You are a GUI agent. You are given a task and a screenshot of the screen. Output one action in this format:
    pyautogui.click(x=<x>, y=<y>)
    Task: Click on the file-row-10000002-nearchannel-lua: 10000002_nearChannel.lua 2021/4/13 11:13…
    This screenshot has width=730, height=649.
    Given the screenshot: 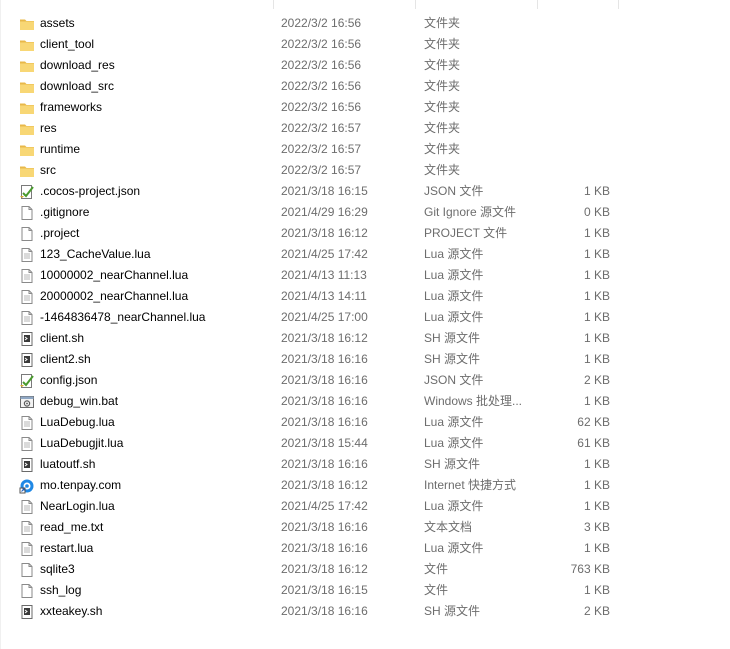 What is the action you would take?
    pyautogui.click(x=365, y=275)
    